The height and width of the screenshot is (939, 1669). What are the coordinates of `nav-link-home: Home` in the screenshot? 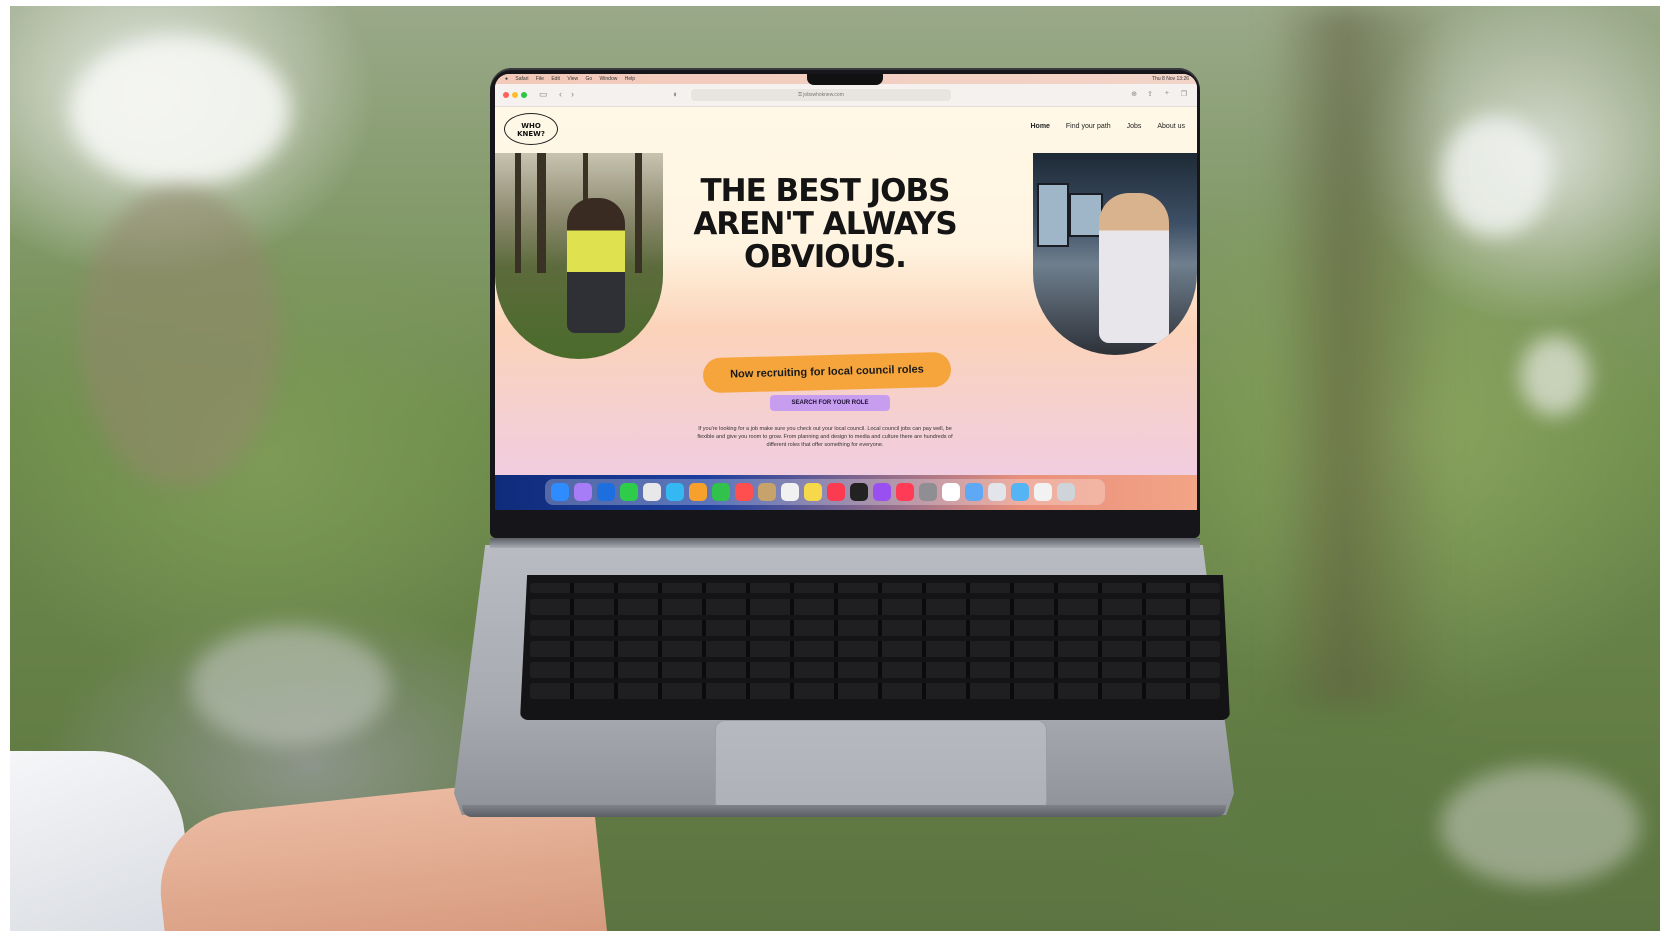 It's located at (1040, 126).